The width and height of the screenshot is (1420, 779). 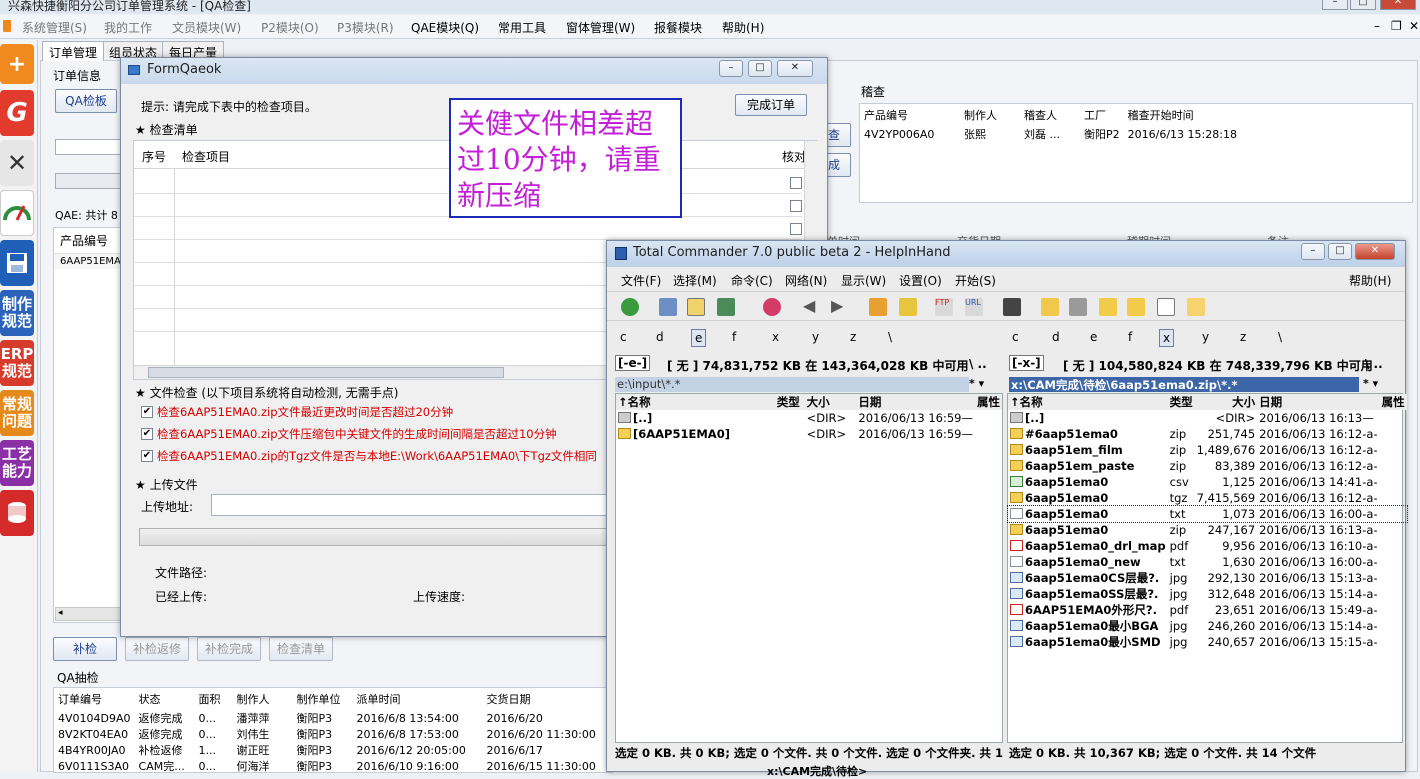 What do you see at coordinates (1166, 307) in the screenshot?
I see `notepad-icon` at bounding box center [1166, 307].